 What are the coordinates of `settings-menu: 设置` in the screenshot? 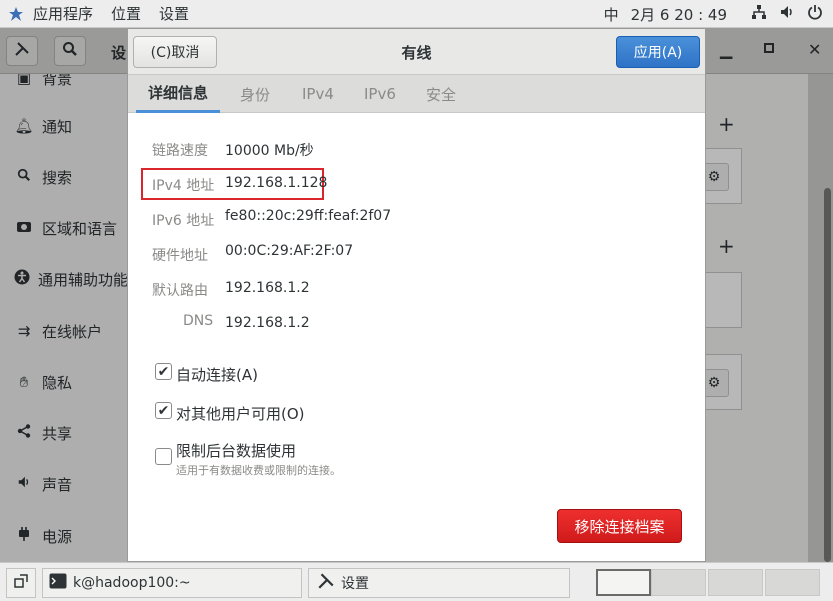 It's located at (174, 13).